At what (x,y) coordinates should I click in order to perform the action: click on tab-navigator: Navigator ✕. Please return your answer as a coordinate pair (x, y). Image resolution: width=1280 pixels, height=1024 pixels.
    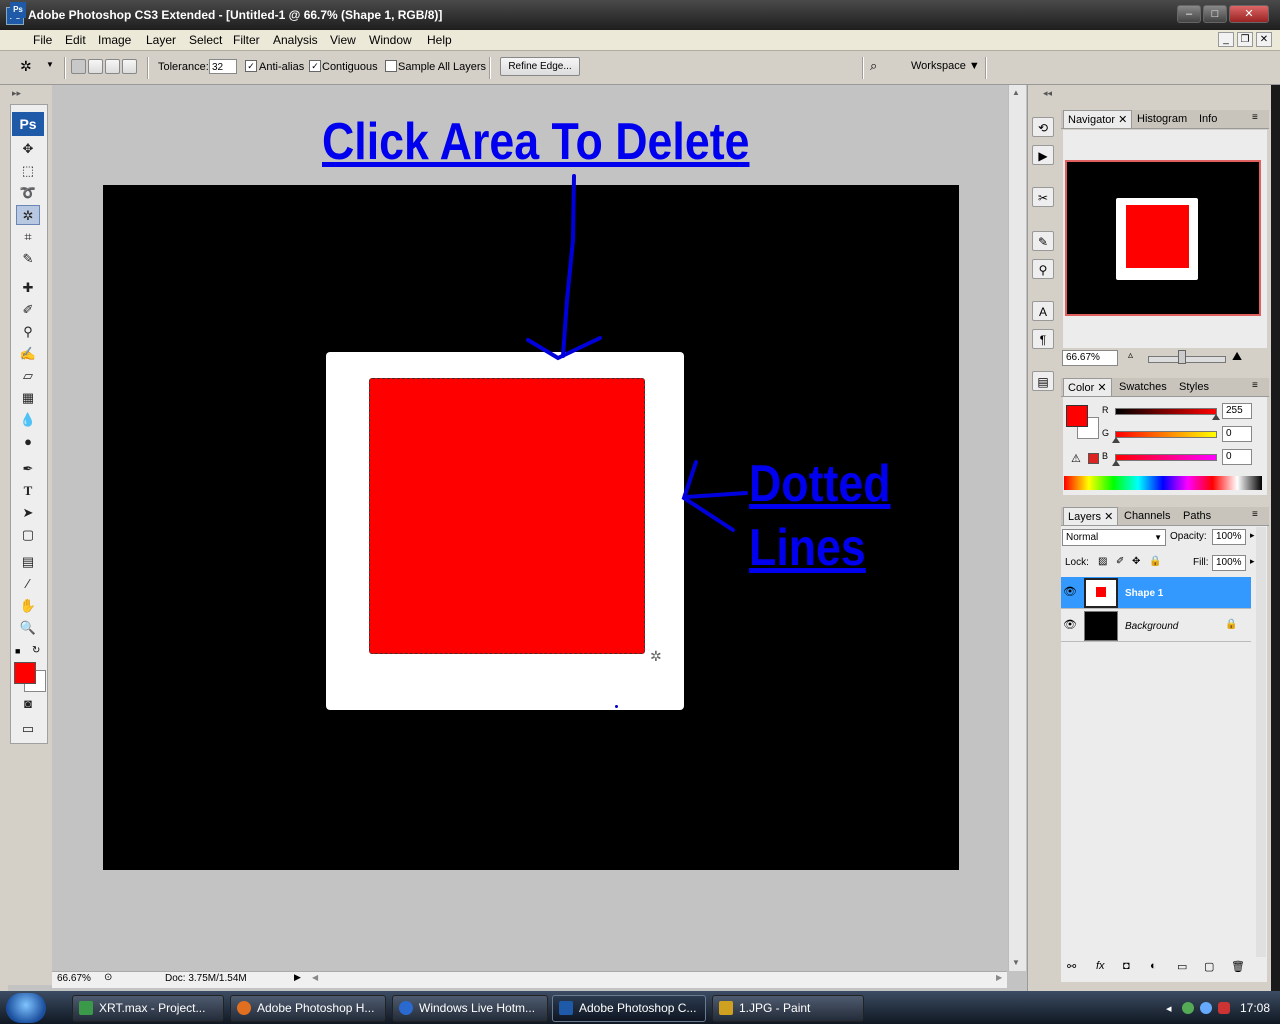
    Looking at the image, I should click on (1098, 119).